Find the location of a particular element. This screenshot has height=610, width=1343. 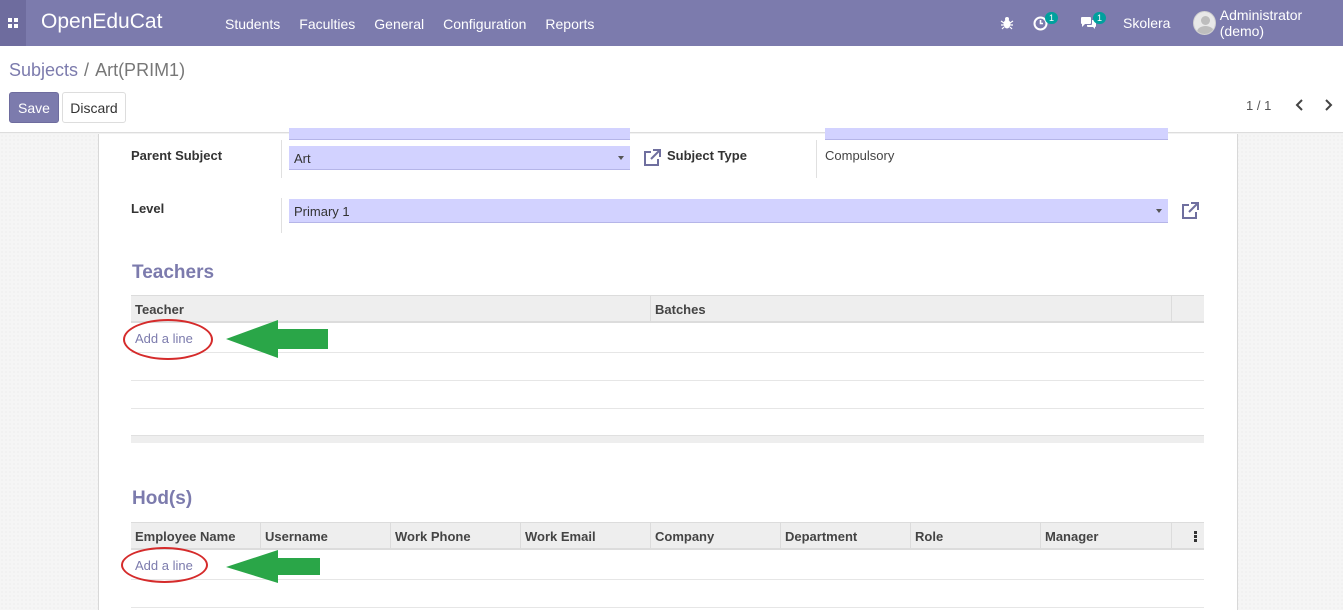

pager-previous-button is located at coordinates (1300, 105).